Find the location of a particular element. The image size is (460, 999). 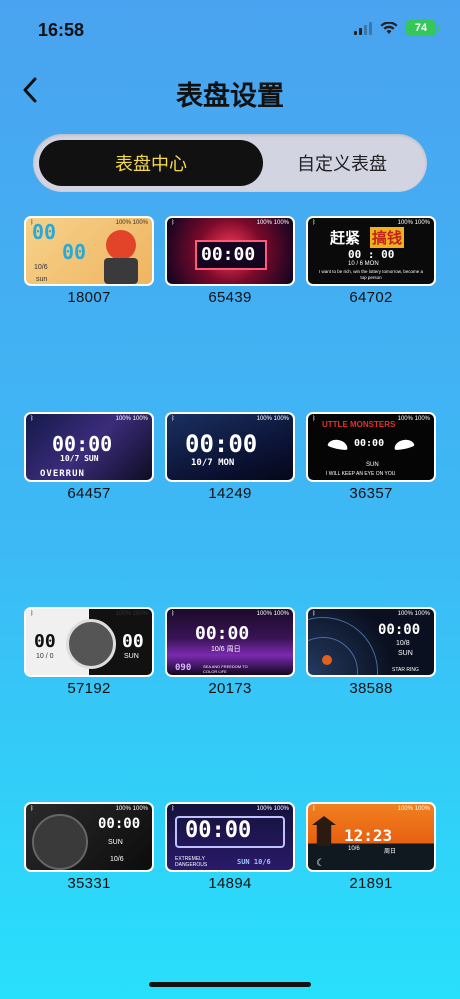

tab-switcher: 表盘中心 自定义表盘 is located at coordinates (230, 163).